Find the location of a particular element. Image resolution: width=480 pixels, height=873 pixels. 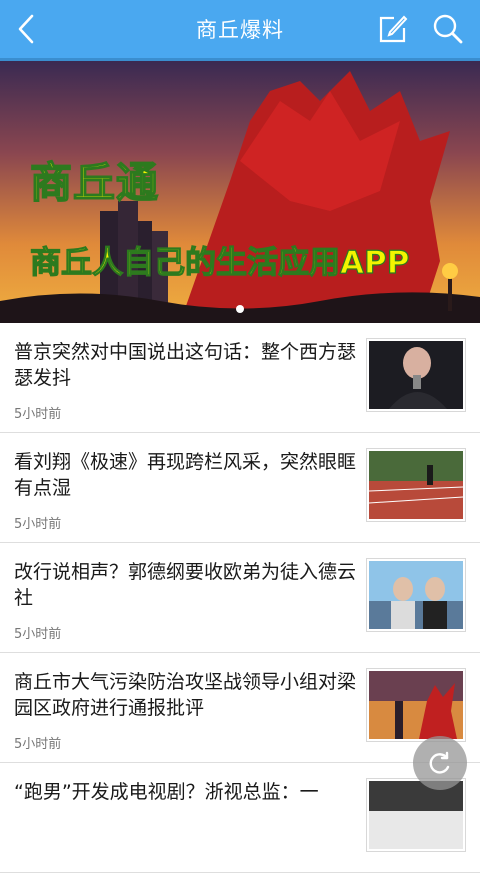

refresh-icon is located at coordinates (439, 762).